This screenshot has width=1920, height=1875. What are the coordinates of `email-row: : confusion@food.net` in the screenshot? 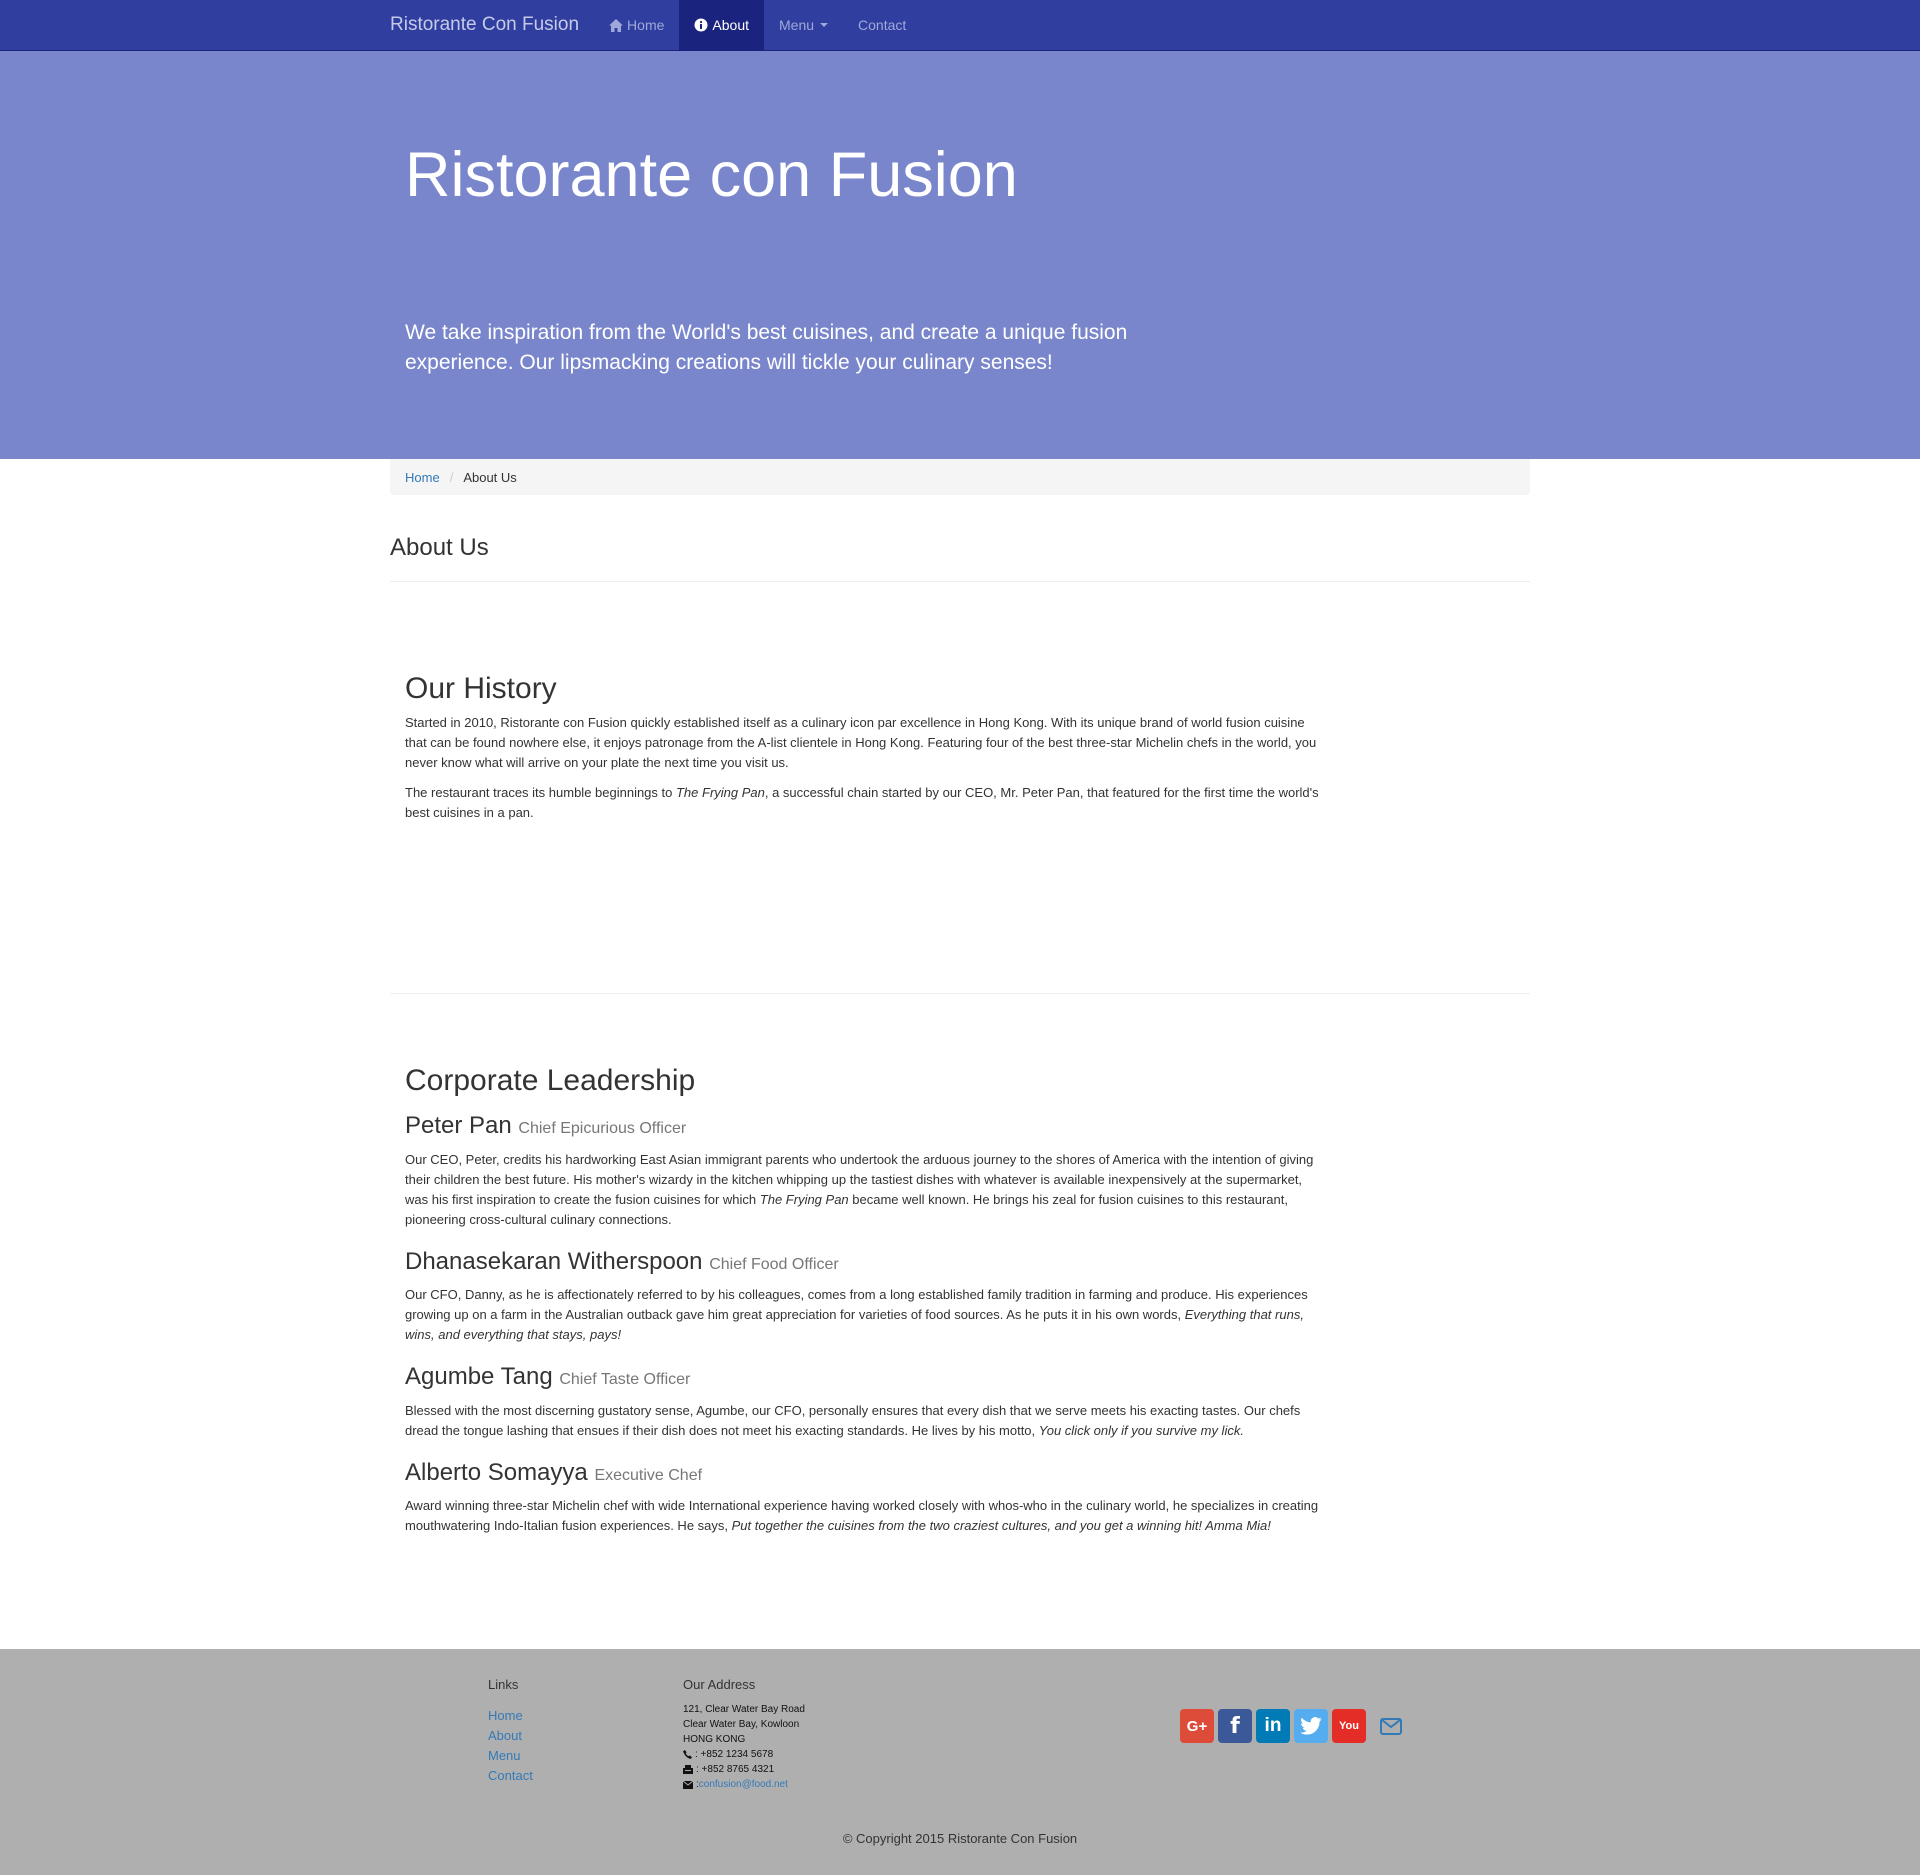 It's located at (744, 1784).